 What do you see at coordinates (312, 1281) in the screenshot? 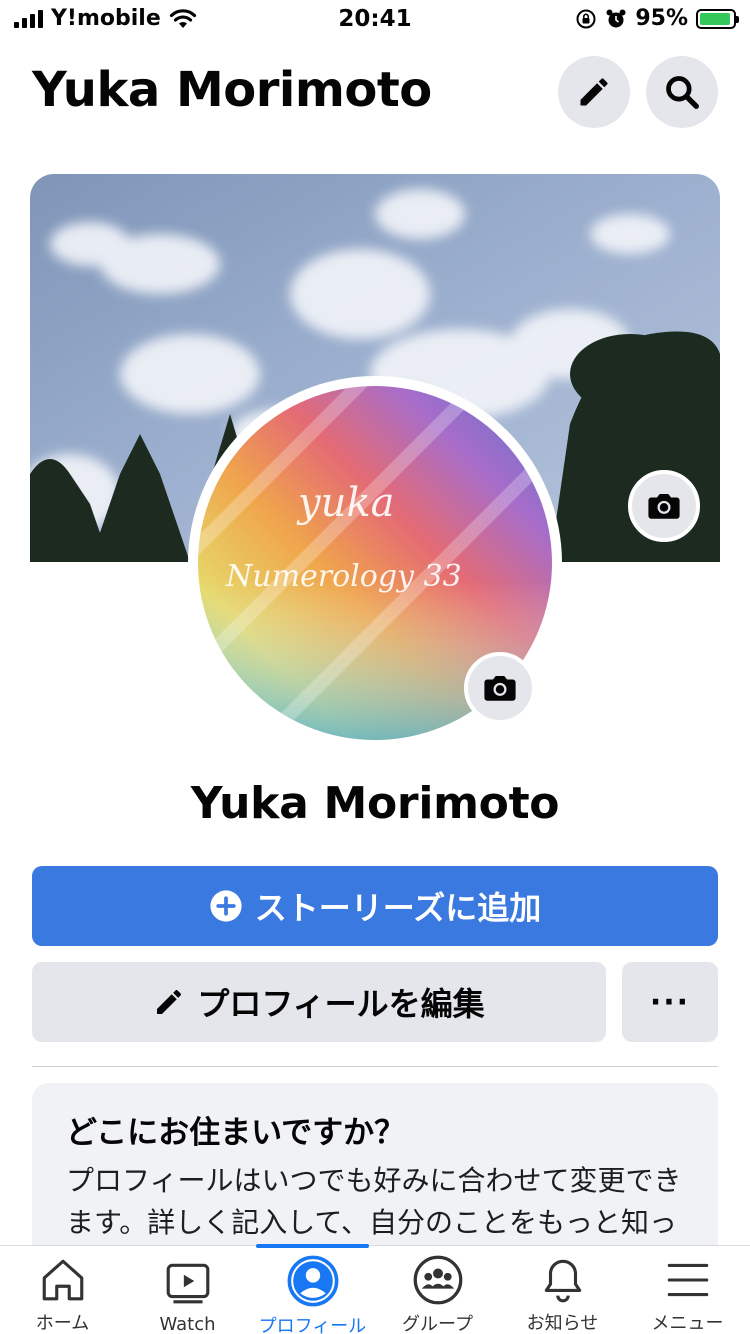
I see `profile-icon` at bounding box center [312, 1281].